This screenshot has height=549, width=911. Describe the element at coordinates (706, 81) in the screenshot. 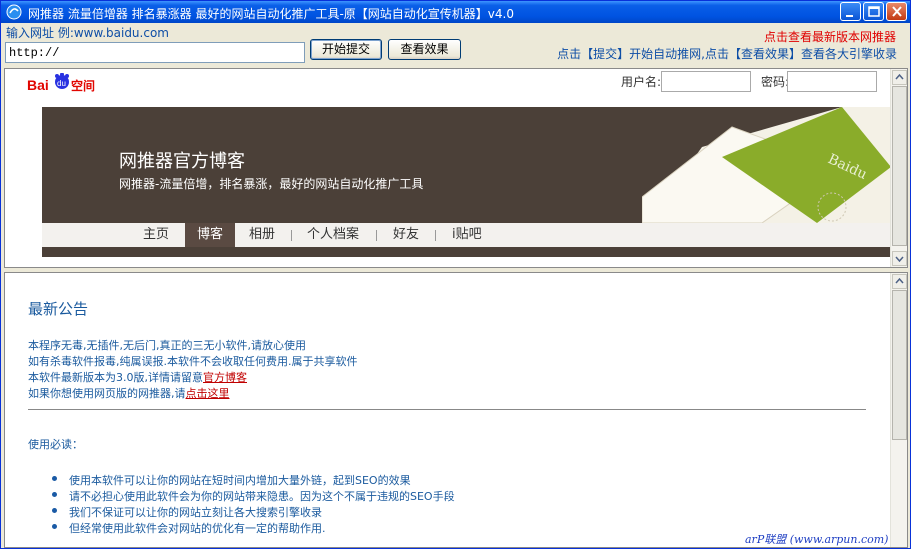

I see `username-input` at that location.